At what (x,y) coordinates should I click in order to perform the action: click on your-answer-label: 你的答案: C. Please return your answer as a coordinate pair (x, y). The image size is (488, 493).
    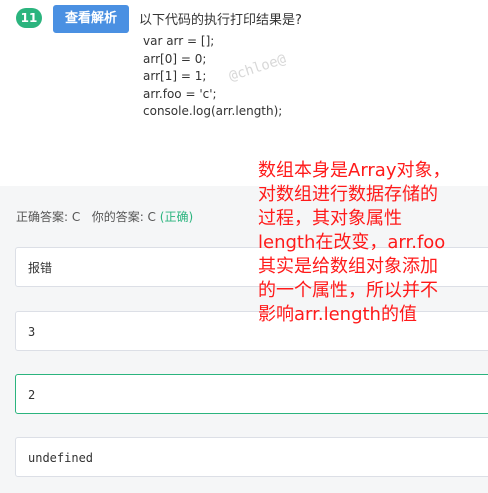
    Looking at the image, I should click on (123, 217).